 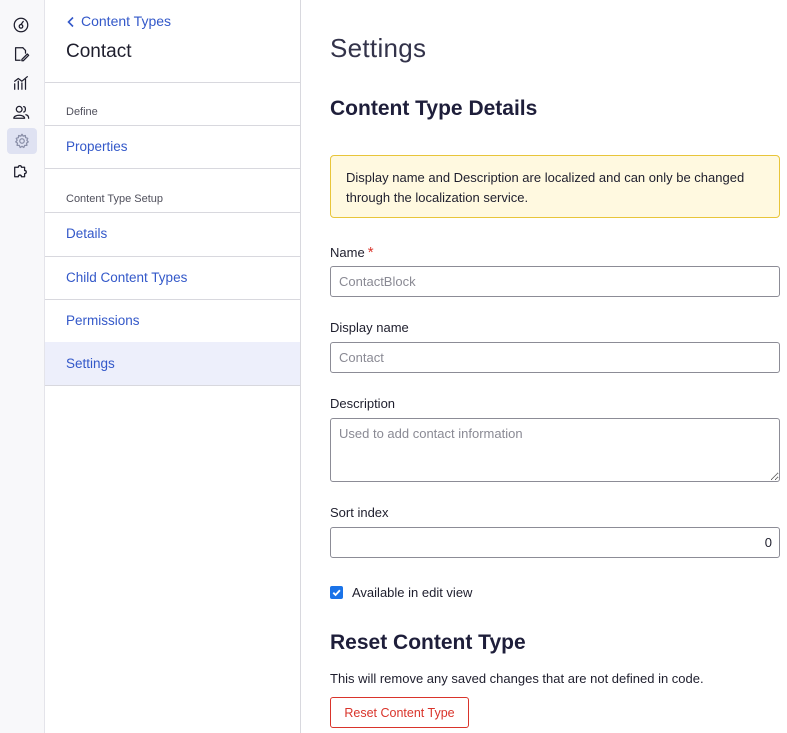 What do you see at coordinates (363, 403) in the screenshot?
I see `description-label: Description` at bounding box center [363, 403].